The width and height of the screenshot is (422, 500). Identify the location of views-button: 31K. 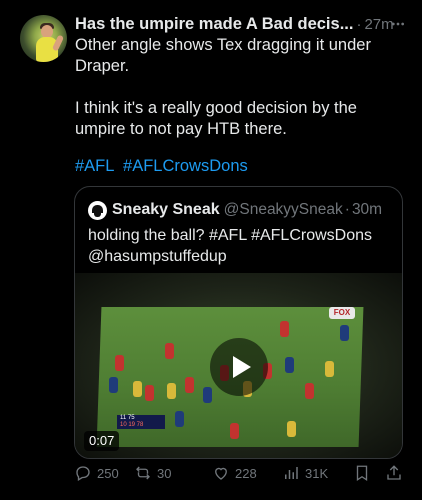
(305, 473).